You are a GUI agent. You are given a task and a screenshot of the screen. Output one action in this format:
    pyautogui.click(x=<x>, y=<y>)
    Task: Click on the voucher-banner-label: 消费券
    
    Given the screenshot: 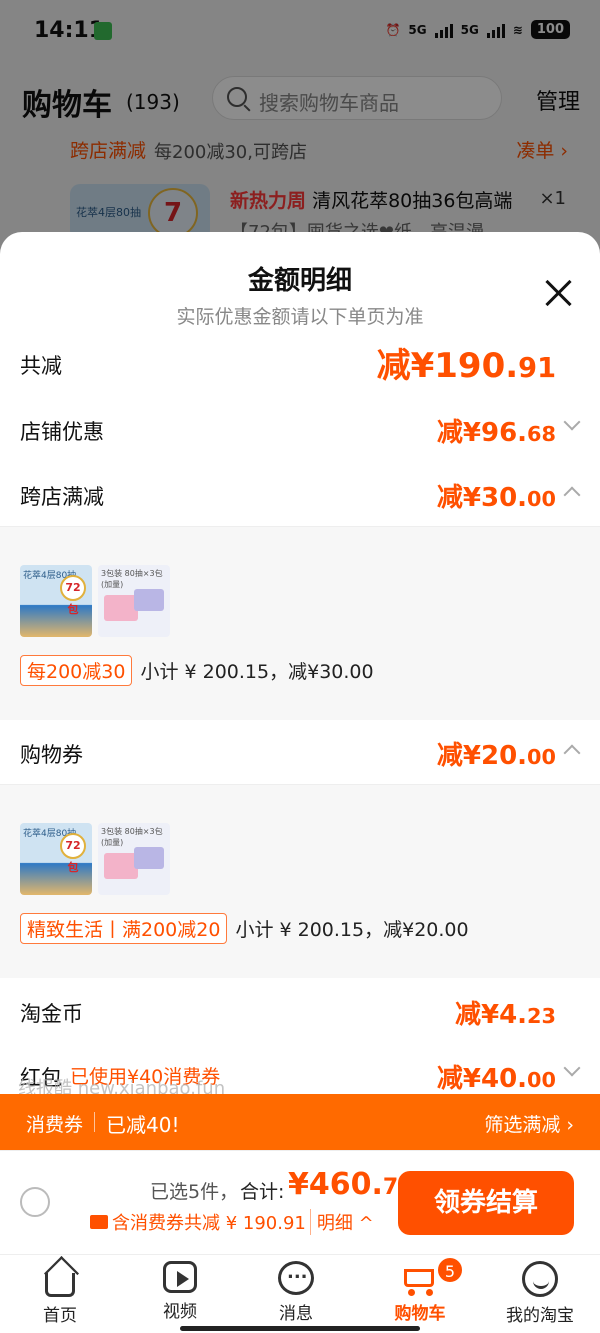 What is the action you would take?
    pyautogui.click(x=55, y=1125)
    